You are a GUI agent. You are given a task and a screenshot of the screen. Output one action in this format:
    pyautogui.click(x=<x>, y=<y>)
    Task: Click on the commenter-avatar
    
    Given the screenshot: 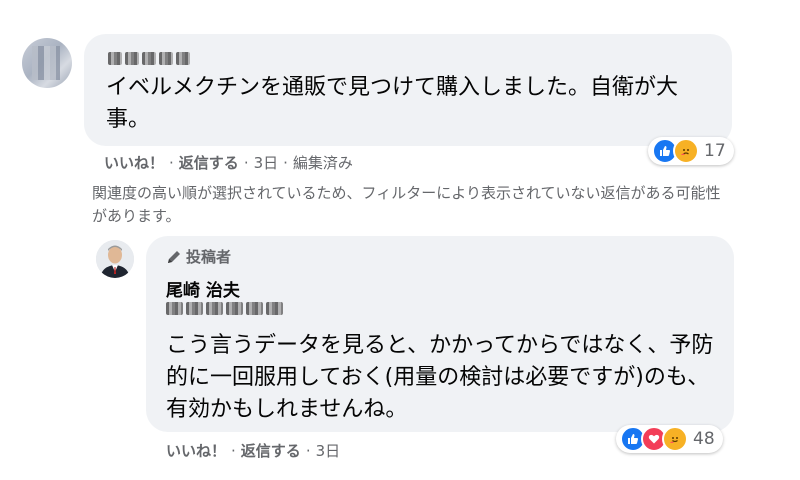 What is the action you would take?
    pyautogui.click(x=47, y=63)
    